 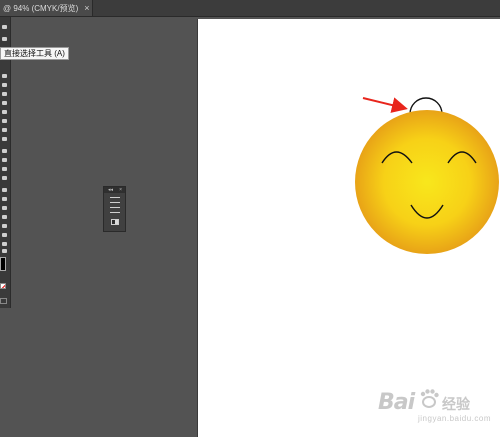 I want to click on tools-panel, so click(x=5, y=162).